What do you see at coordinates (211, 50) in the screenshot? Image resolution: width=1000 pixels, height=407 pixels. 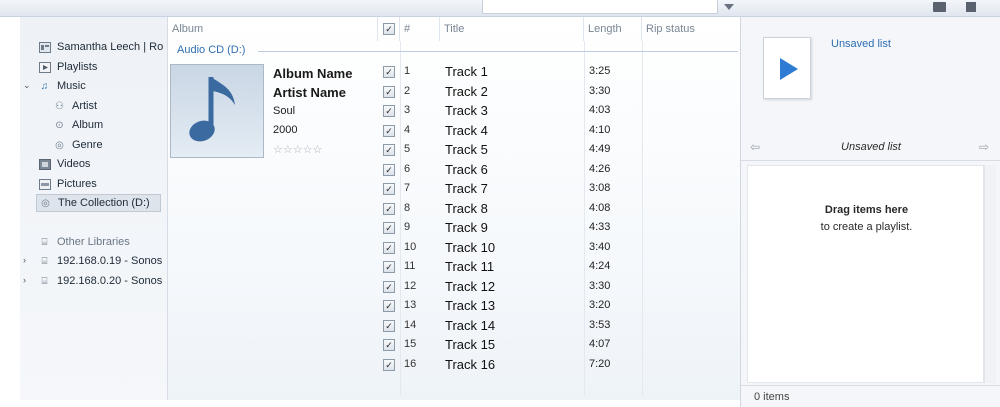 I see `group-header: Audio CD (D:)` at bounding box center [211, 50].